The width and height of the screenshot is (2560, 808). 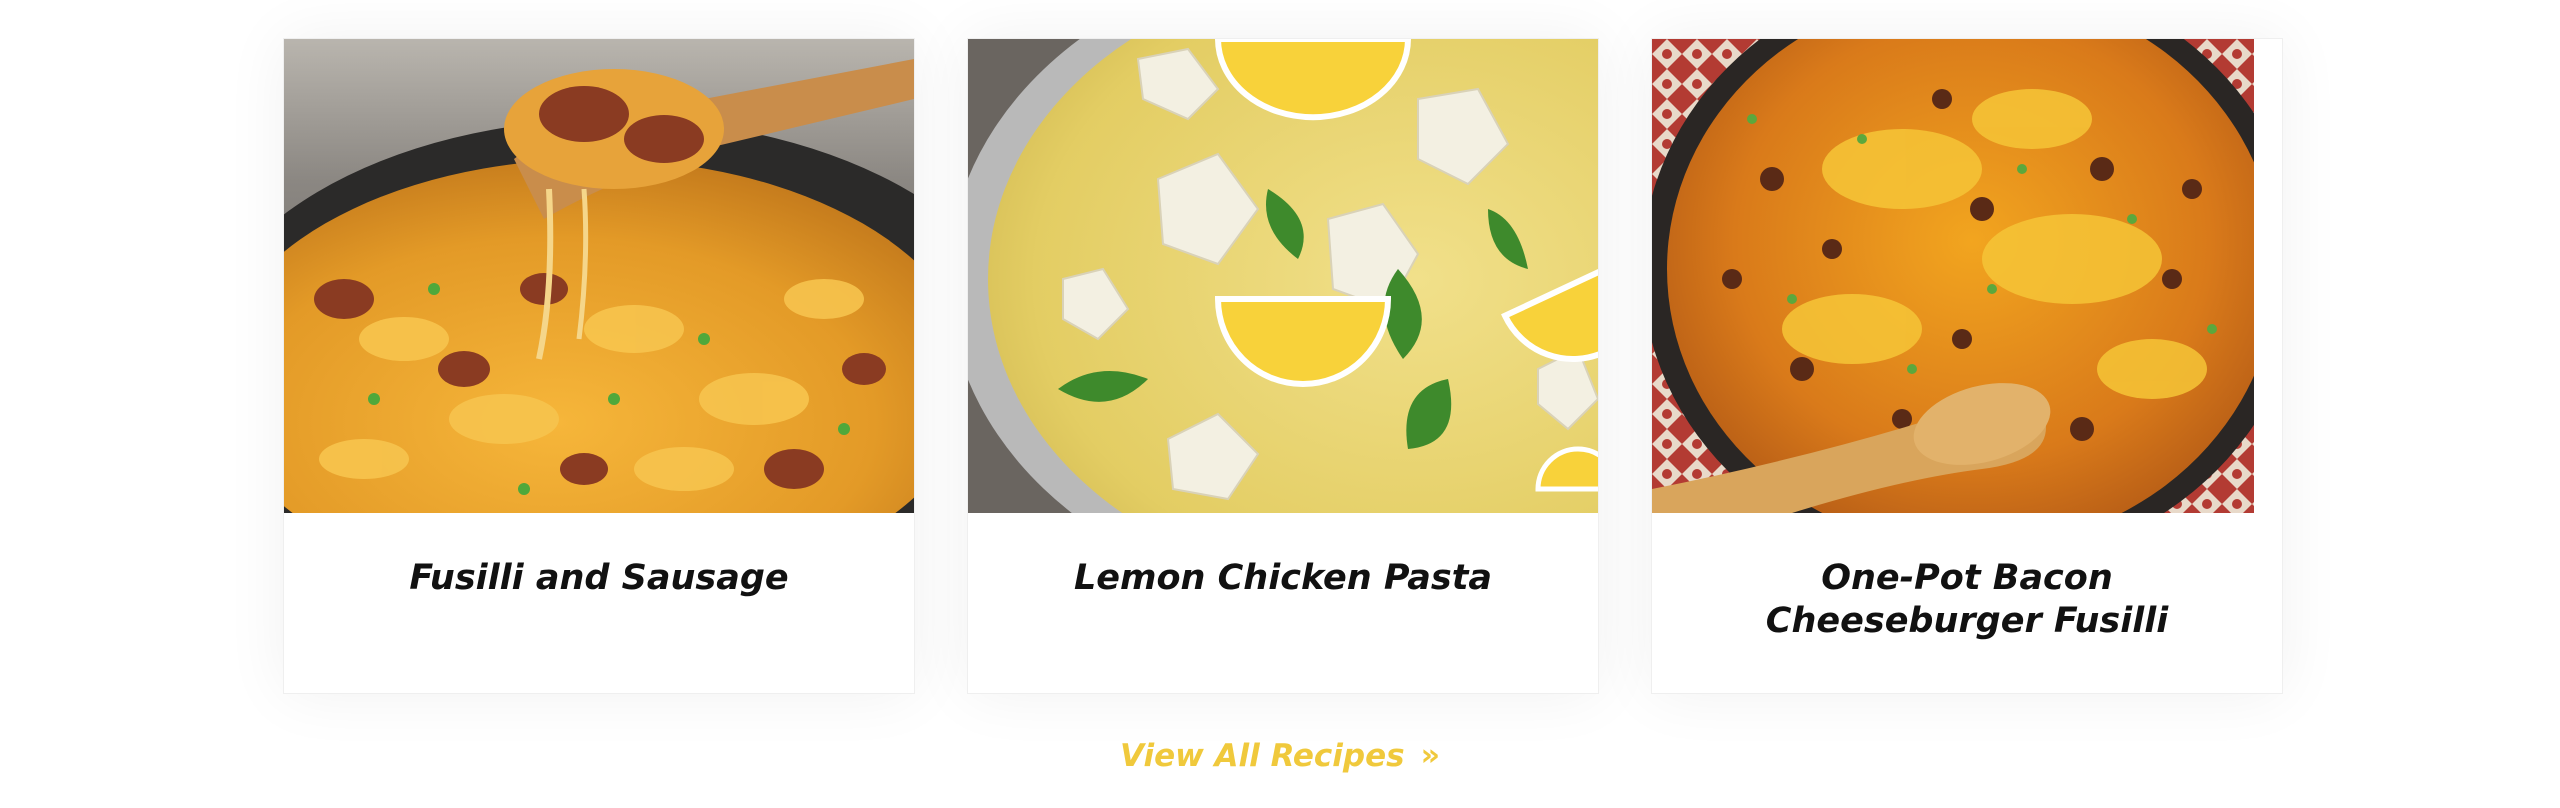 I want to click on recipe-image-one-pot-bacon-cheeseburger-fusilli, so click(x=1953, y=276).